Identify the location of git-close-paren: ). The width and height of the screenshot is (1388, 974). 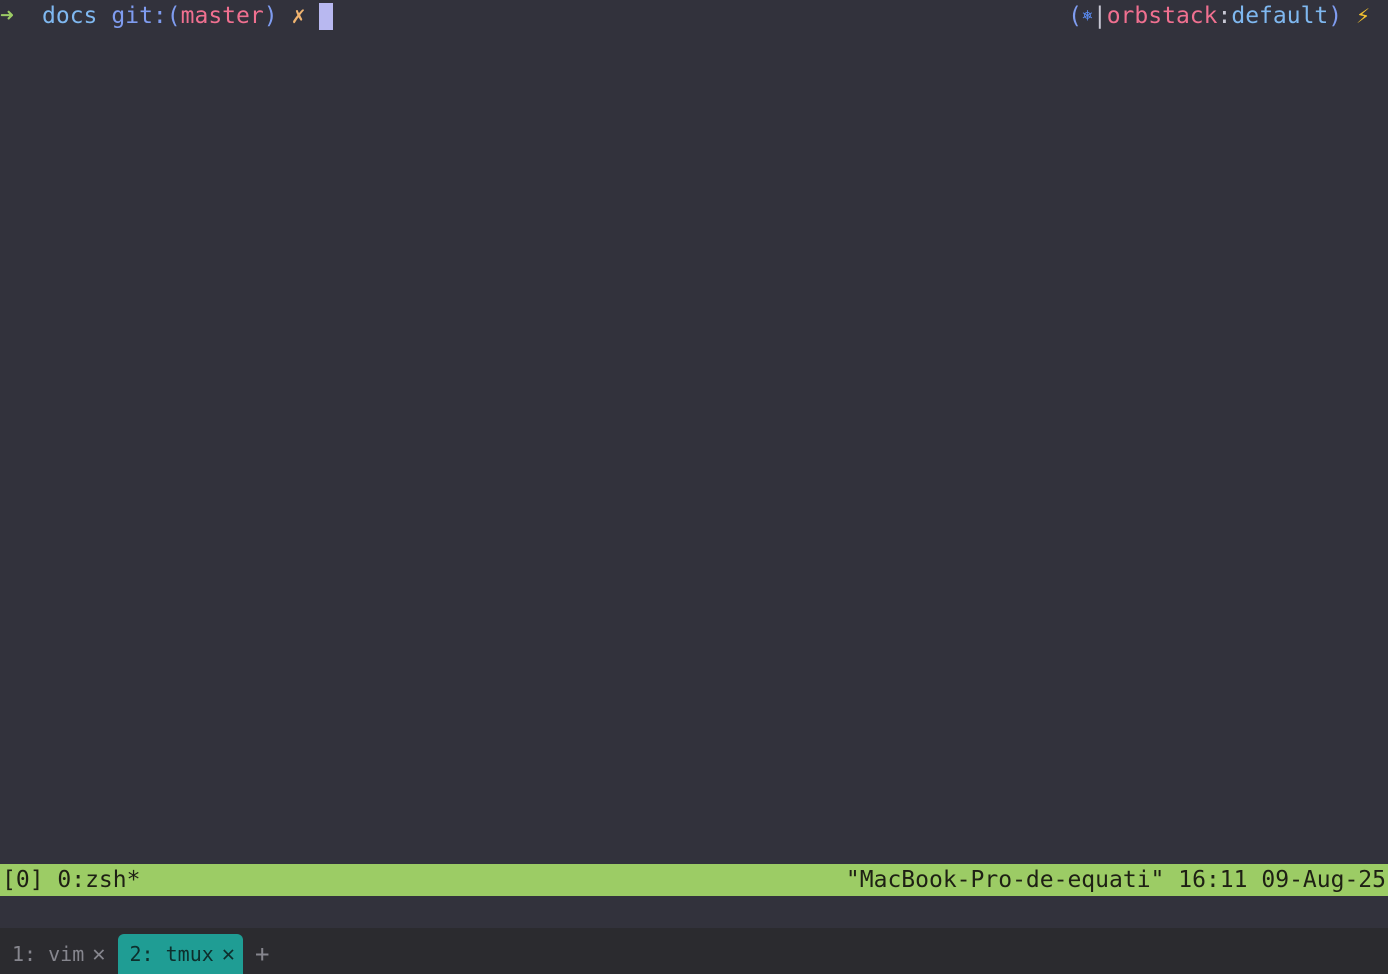
(270, 16).